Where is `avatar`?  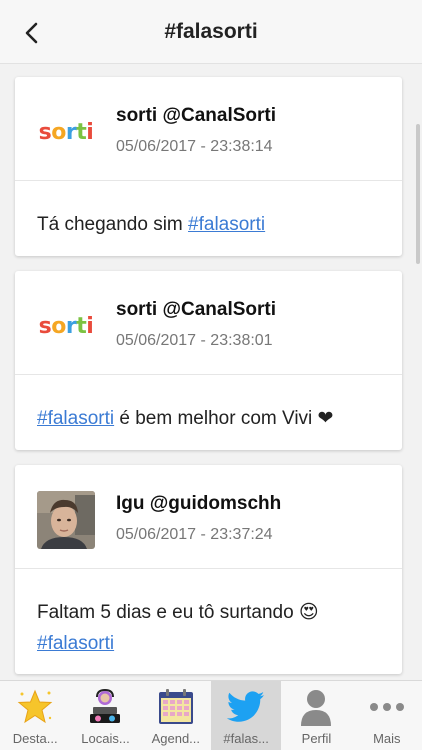
avatar is located at coordinates (66, 520).